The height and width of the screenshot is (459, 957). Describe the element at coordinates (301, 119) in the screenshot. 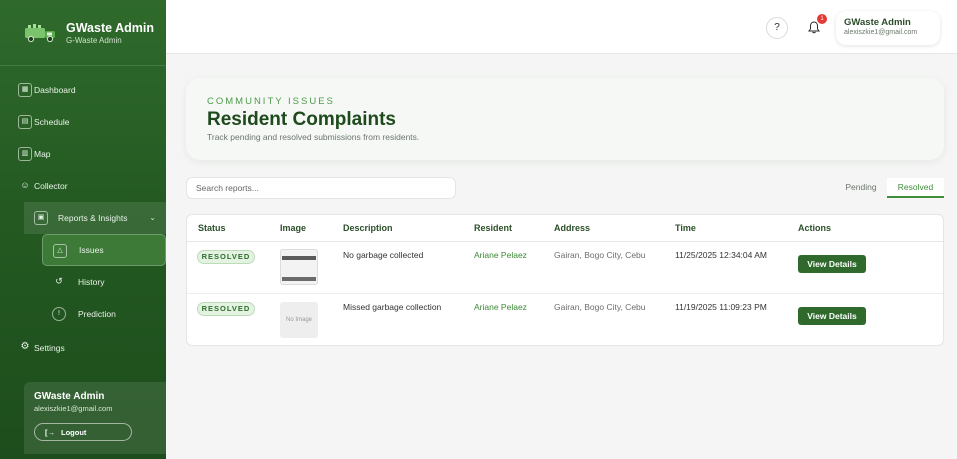

I see `page-title: Resident Complaints` at that location.